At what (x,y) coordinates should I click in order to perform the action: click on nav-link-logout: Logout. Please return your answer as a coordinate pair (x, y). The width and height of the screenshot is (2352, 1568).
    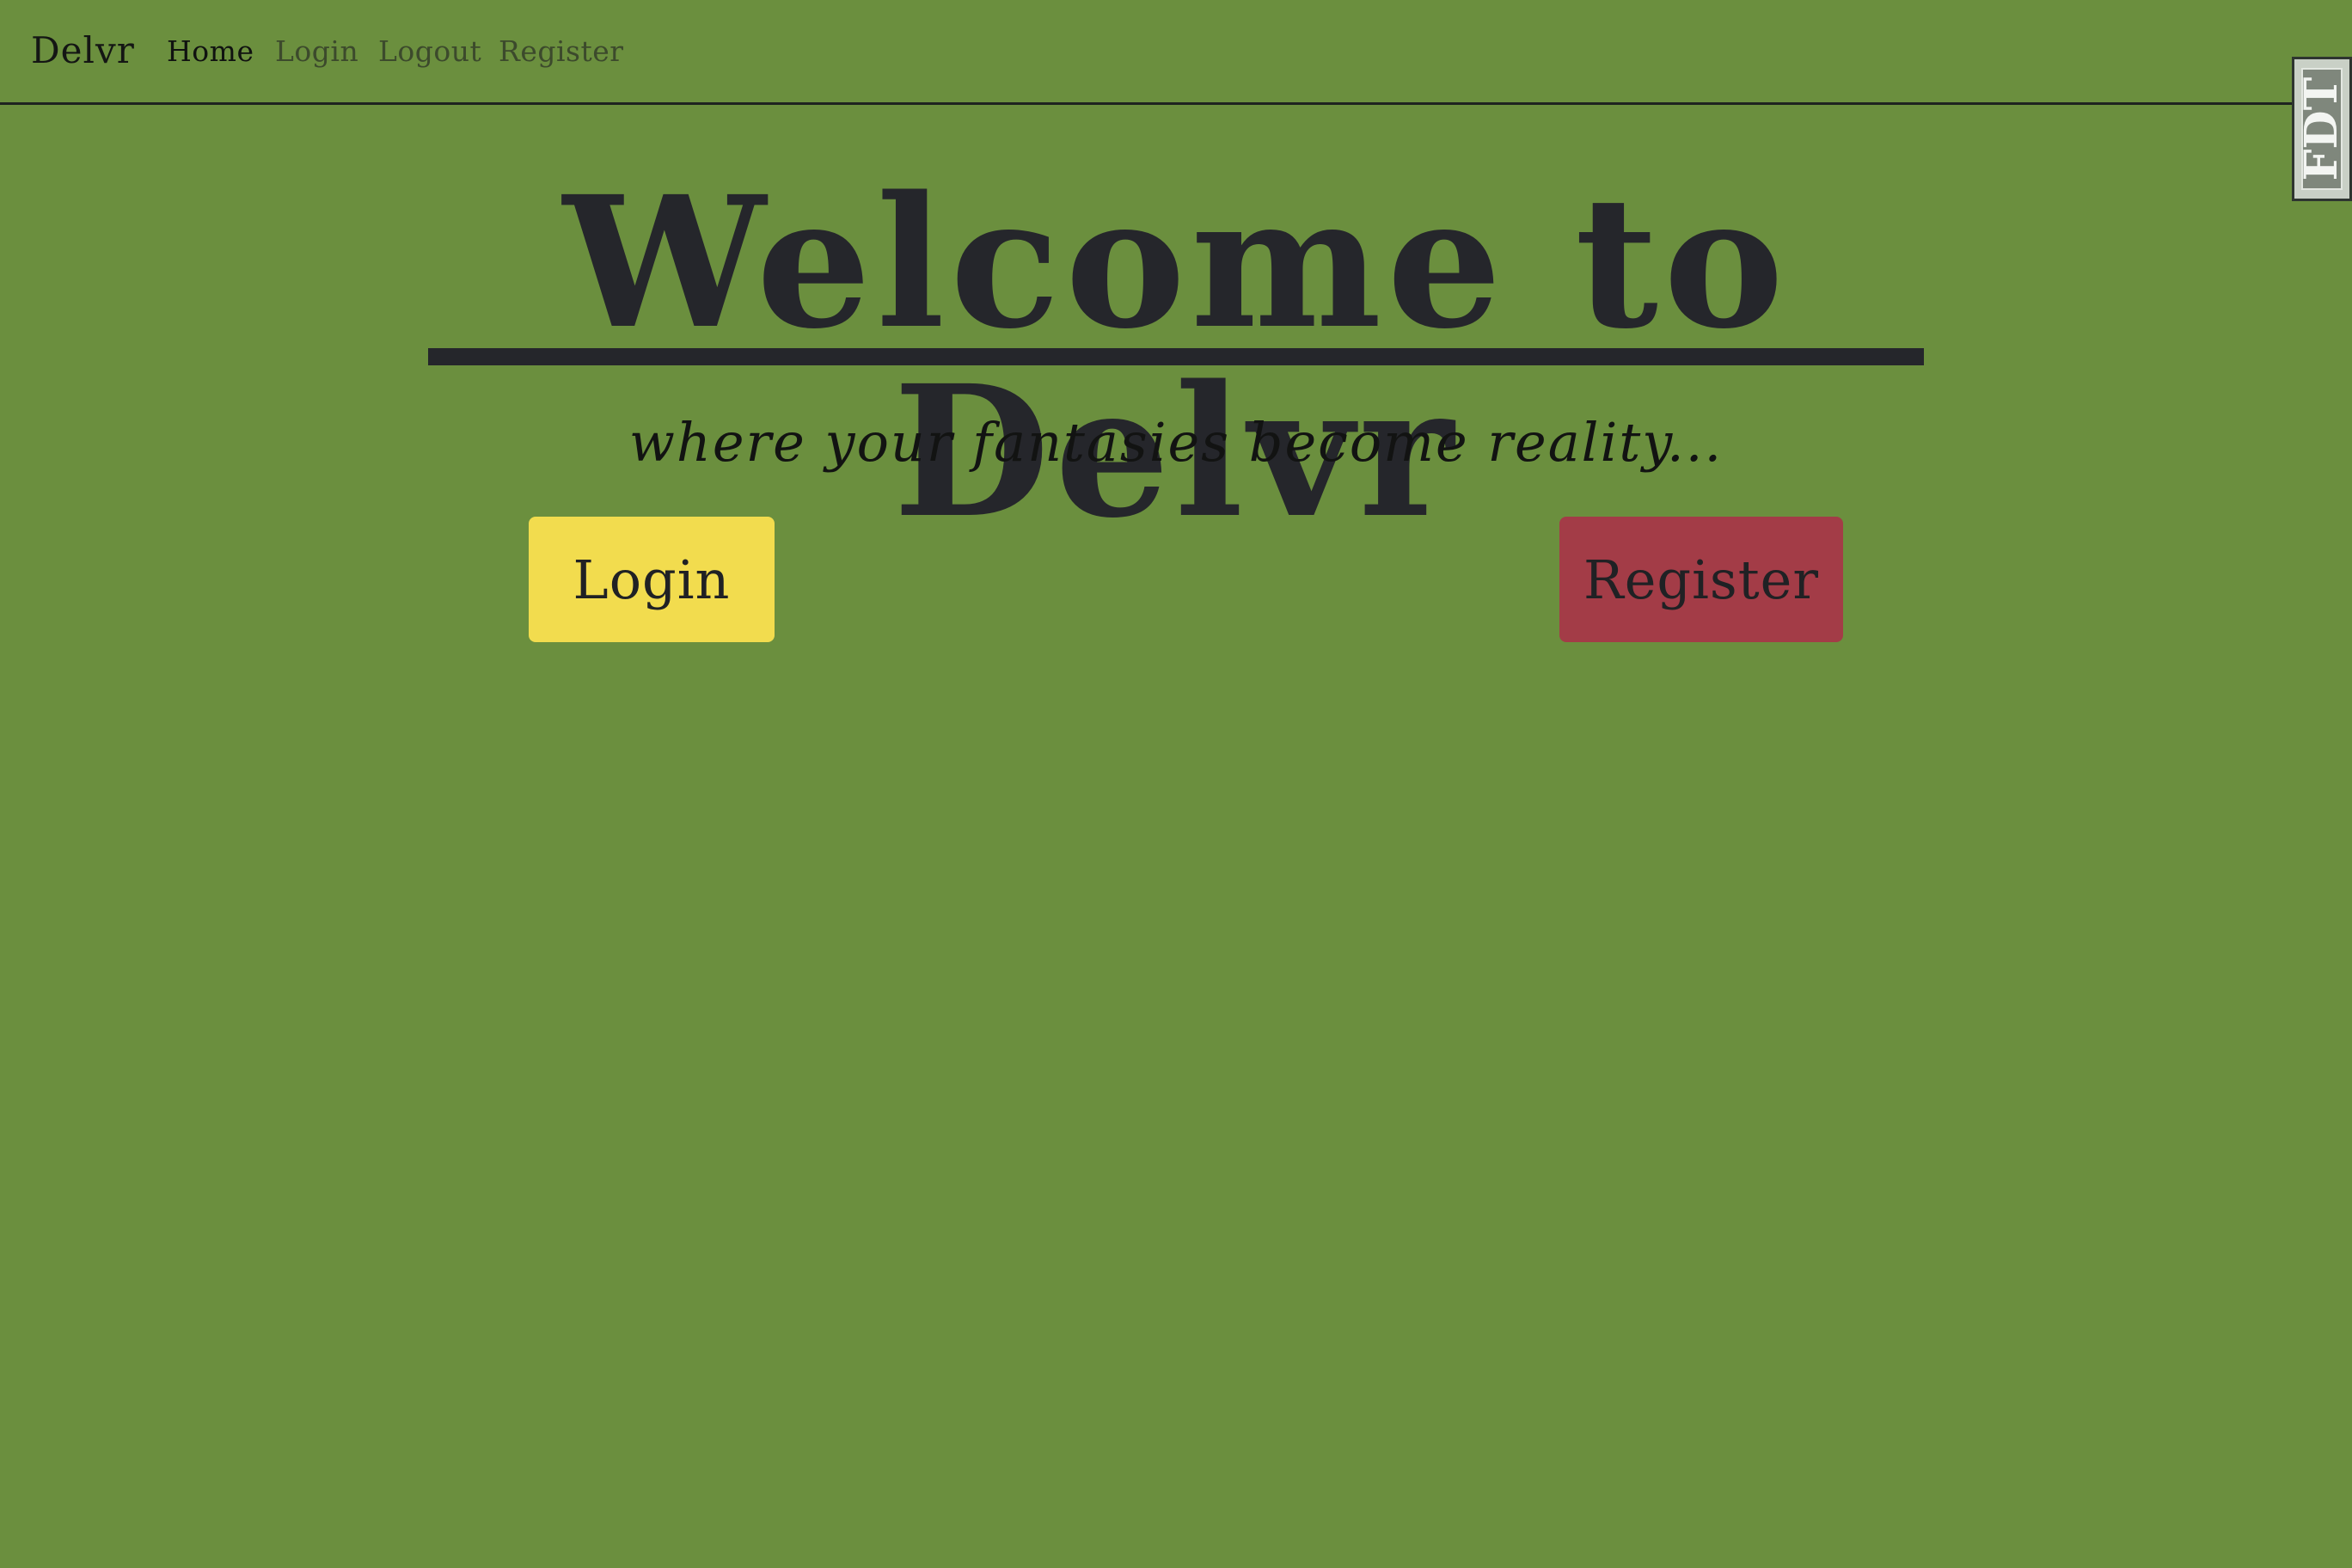
    Looking at the image, I should click on (429, 51).